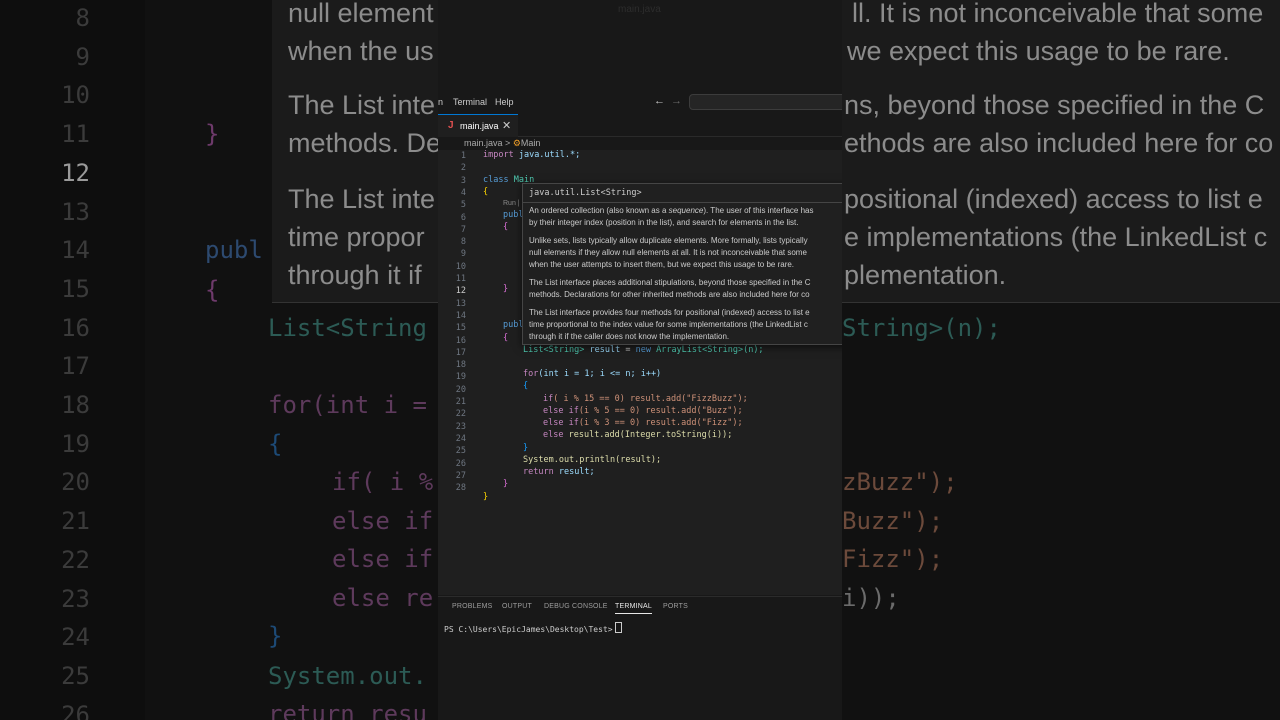  What do you see at coordinates (460, 377) in the screenshot?
I see `line-number: 19` at bounding box center [460, 377].